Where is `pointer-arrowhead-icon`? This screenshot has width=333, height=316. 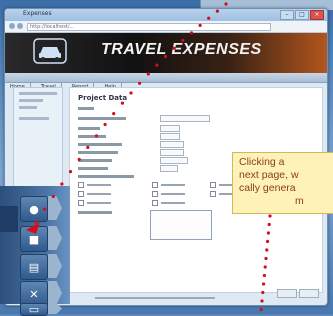
pointer-arrowhead-icon is located at coordinates (33, 228).